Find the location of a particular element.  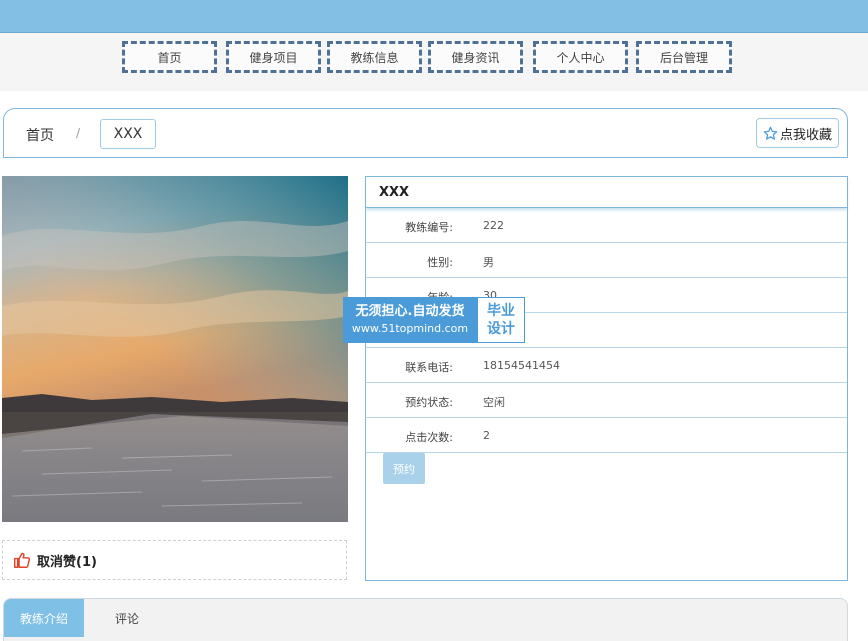

nav-item-home: 首页 is located at coordinates (169, 57).